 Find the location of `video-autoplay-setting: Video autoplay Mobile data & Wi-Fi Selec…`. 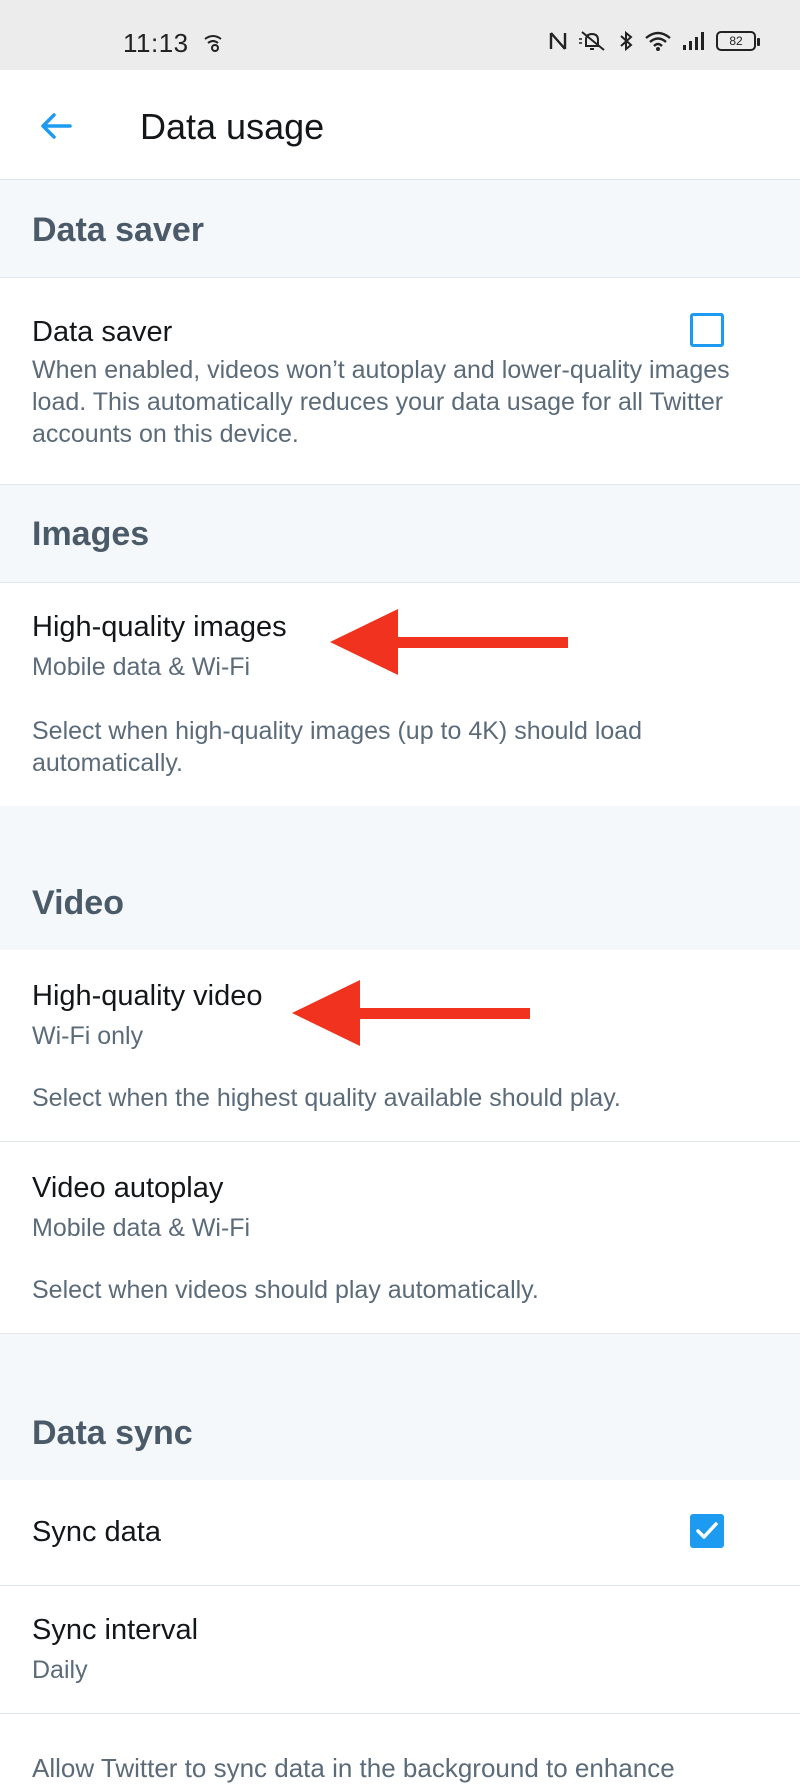

video-autoplay-setting: Video autoplay Mobile data & Wi-Fi Selec… is located at coordinates (400, 1237).